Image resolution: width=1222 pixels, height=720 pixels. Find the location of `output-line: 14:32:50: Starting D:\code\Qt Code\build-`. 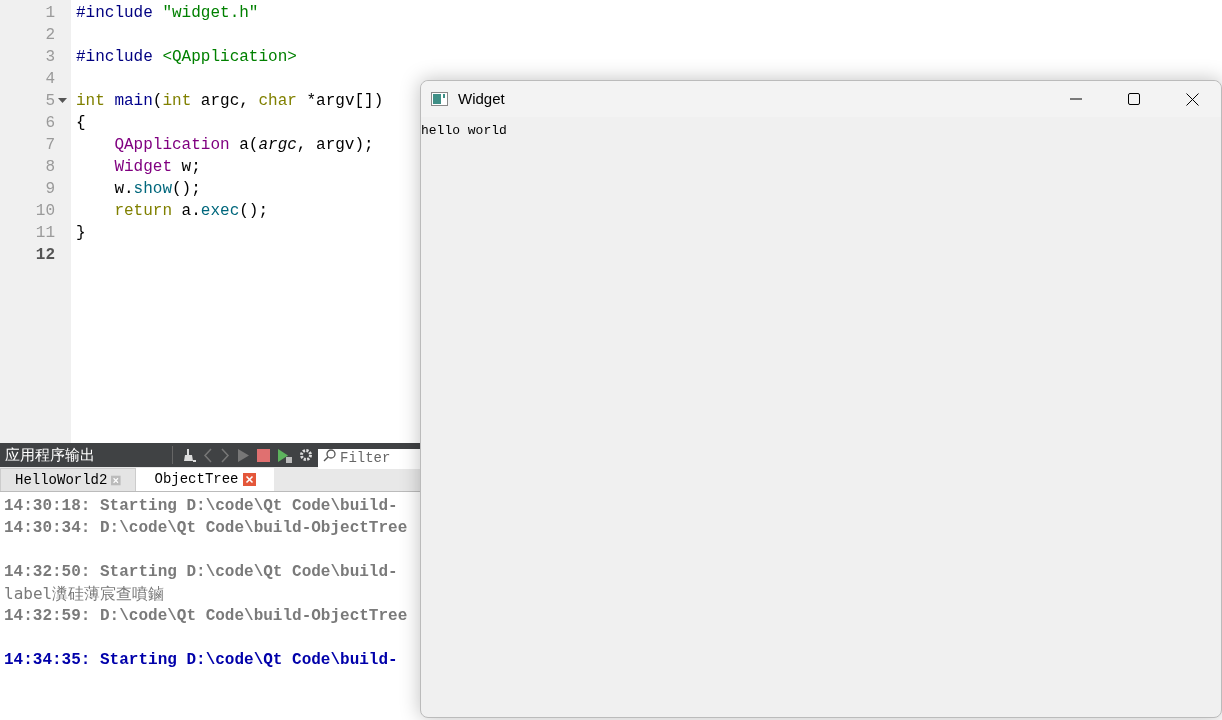

output-line: 14:32:50: Starting D:\code\Qt Code\build- is located at coordinates (201, 572).